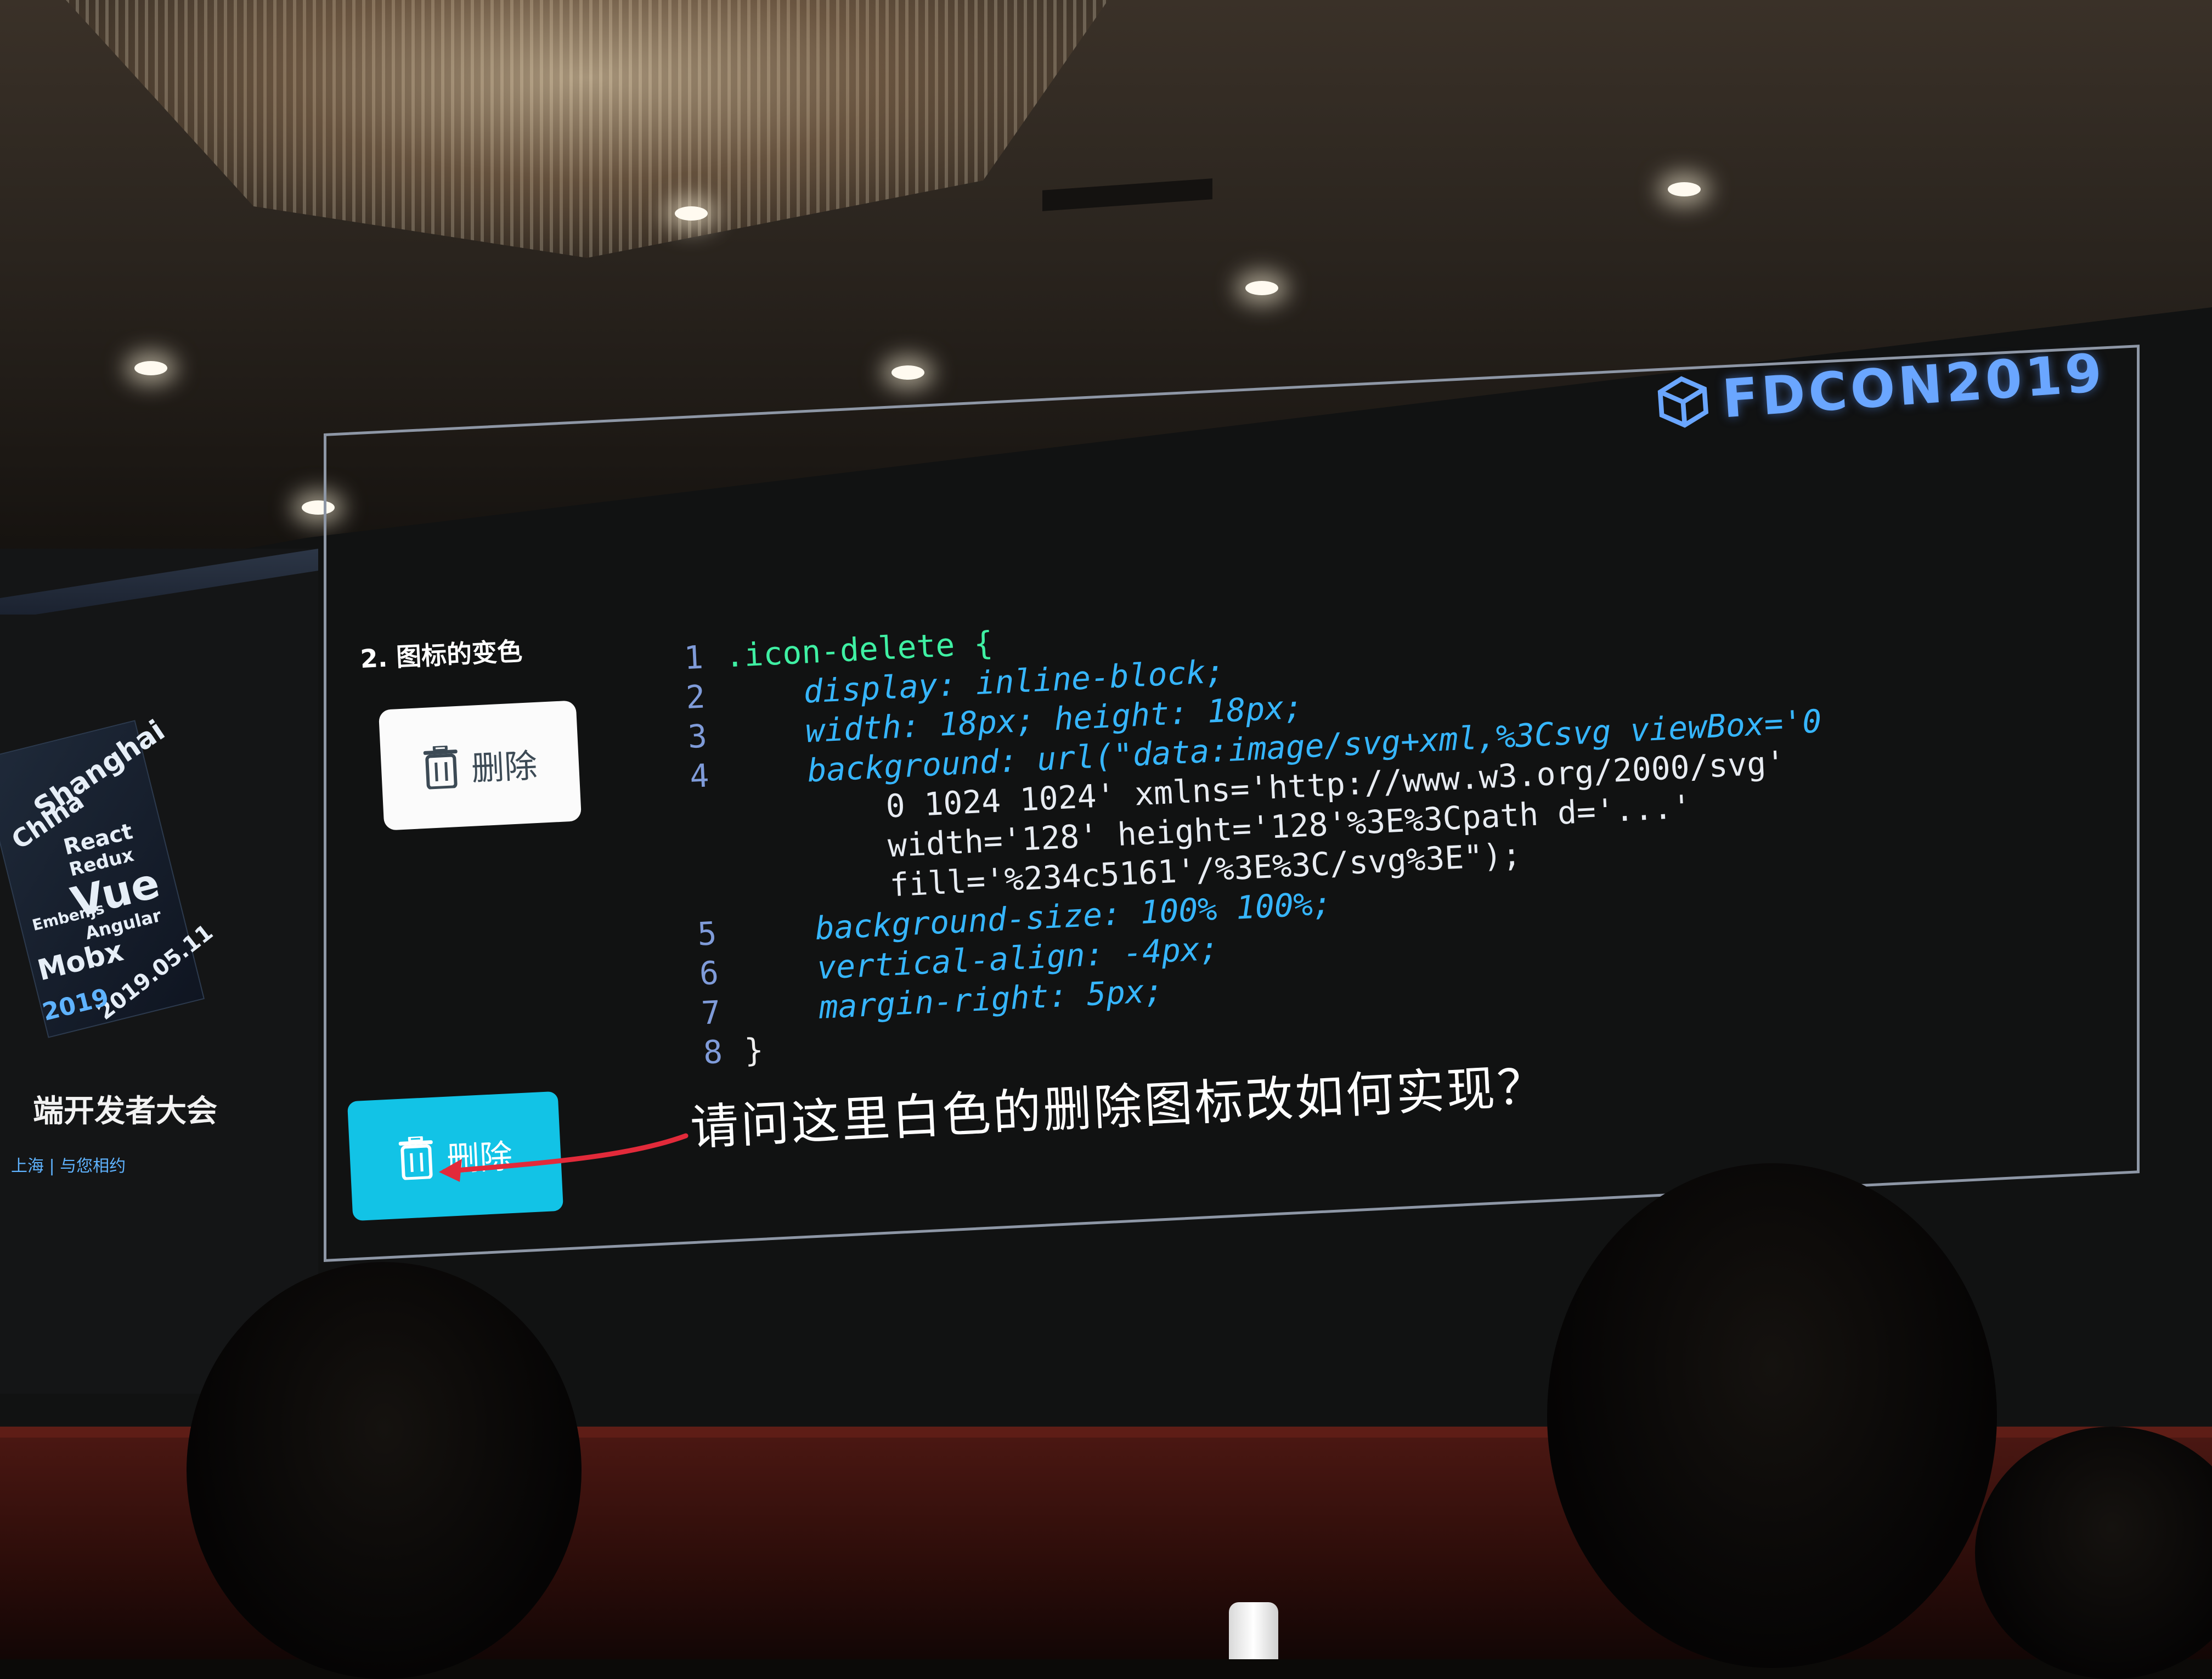 This screenshot has width=2212, height=1679. Describe the element at coordinates (694, 657) in the screenshot. I see `line-number: 1` at that location.